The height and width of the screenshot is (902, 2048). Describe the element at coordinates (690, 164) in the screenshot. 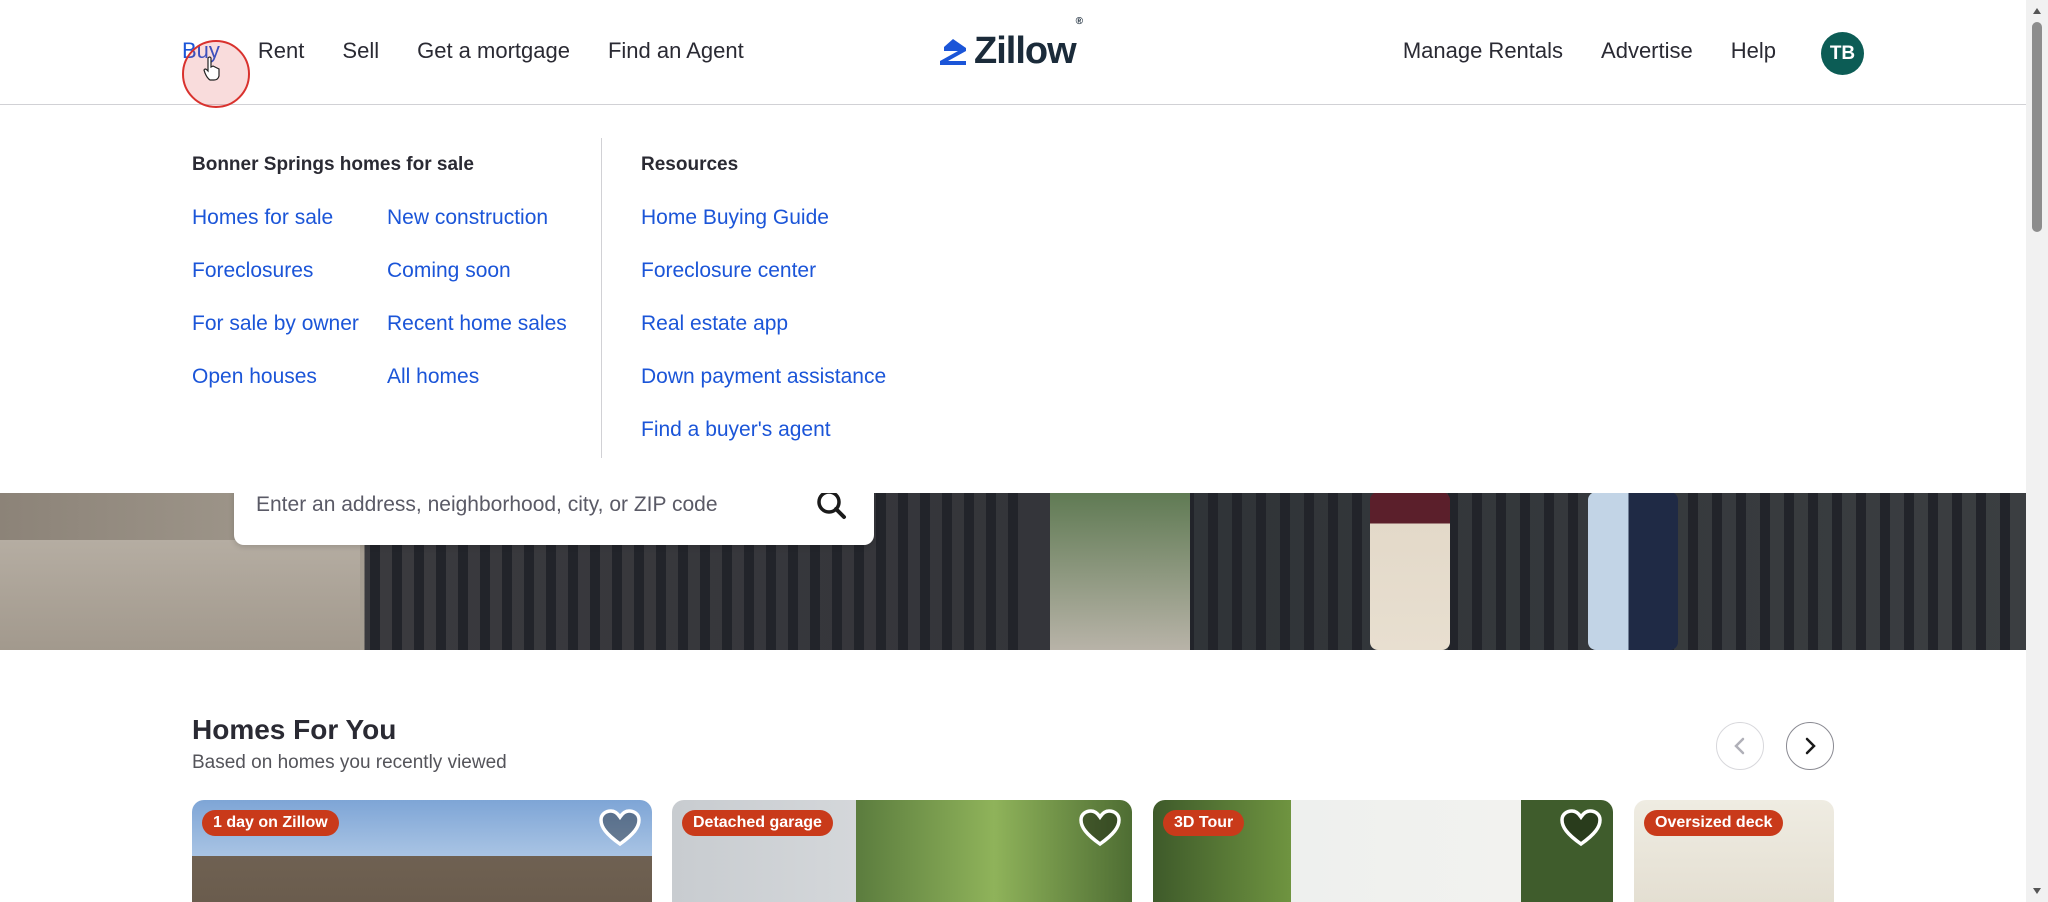

I see `menu-heading-resources: Resources` at that location.